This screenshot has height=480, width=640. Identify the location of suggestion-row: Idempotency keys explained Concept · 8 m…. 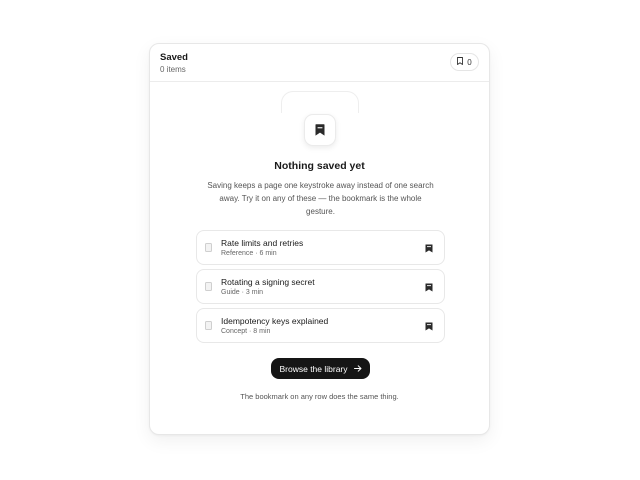
(320, 325).